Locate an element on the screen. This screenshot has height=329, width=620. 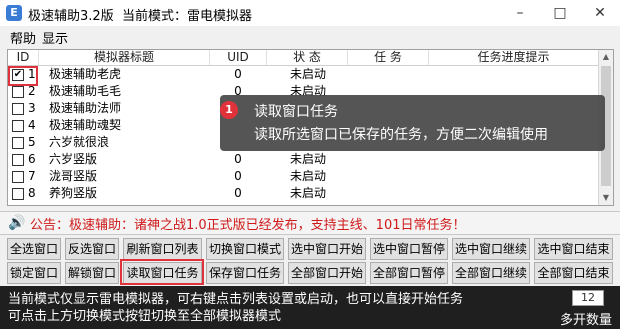
window-title: 极速辅助3.2版 当前模式：雷电模拟器 is located at coordinates (140, 16).